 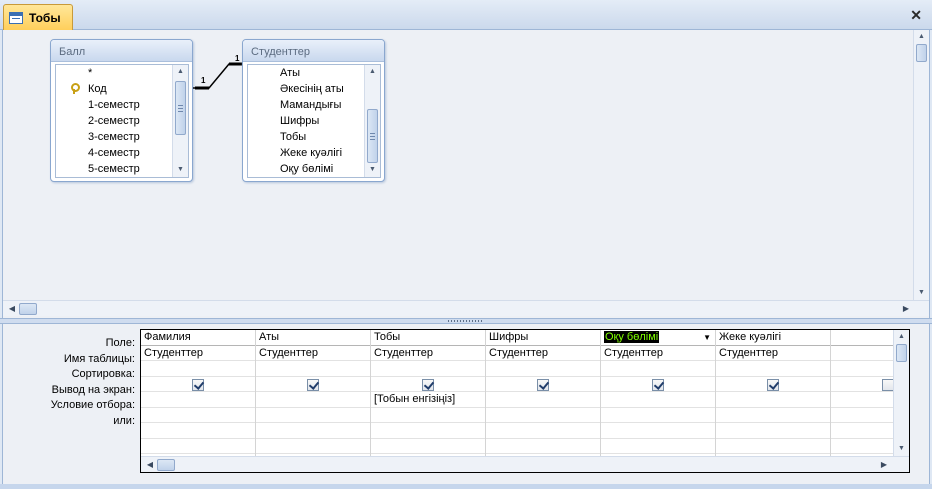 What do you see at coordinates (306, 169) in the screenshot?
I see `field-item: Оқу бөлімі` at bounding box center [306, 169].